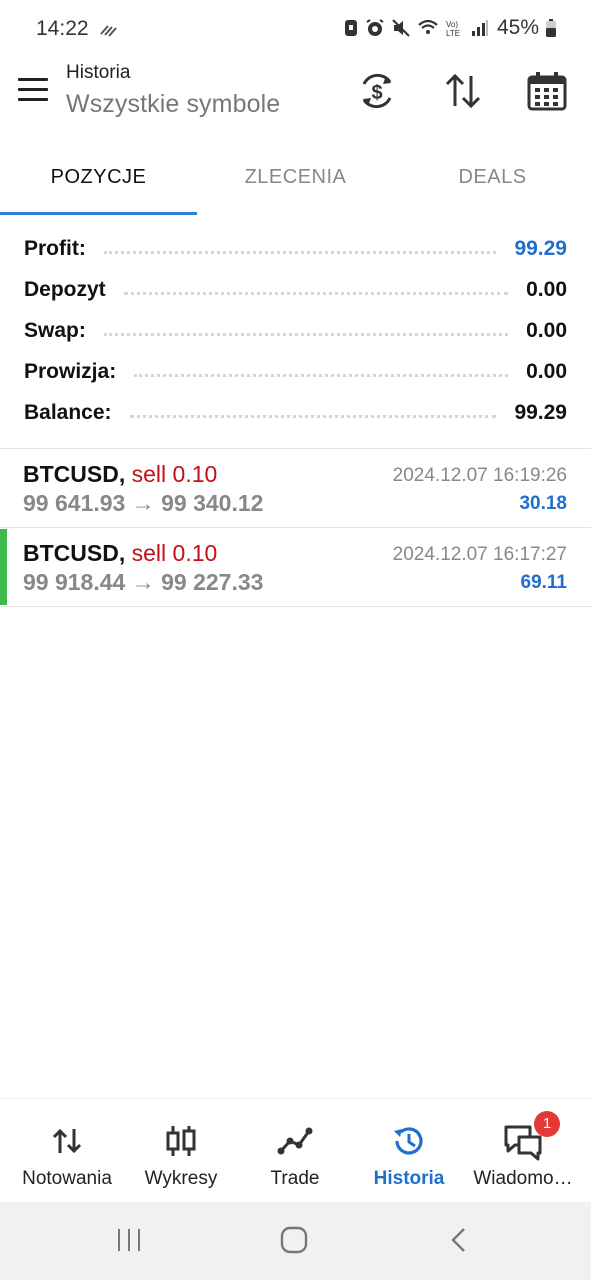  Describe the element at coordinates (33, 90) in the screenshot. I see `hamburger-menu-icon` at that location.